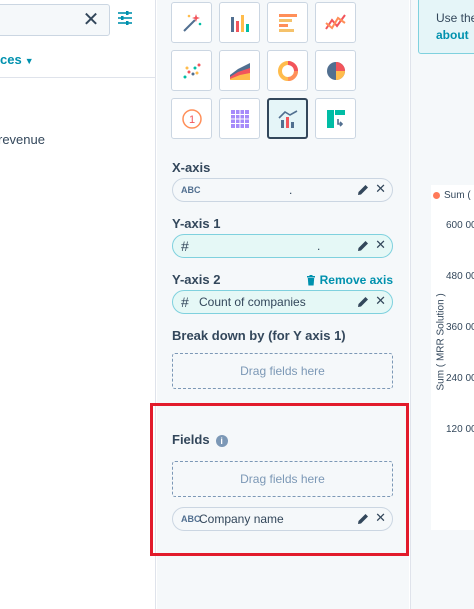 The image size is (474, 609). I want to click on chart-type-donut, so click(287, 70).